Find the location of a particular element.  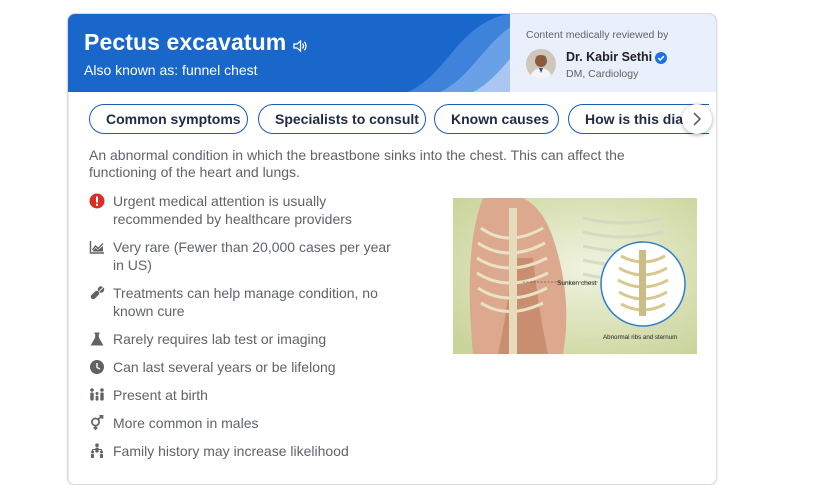

reviewed-by-label: Content medically reviewed by is located at coordinates (597, 35).